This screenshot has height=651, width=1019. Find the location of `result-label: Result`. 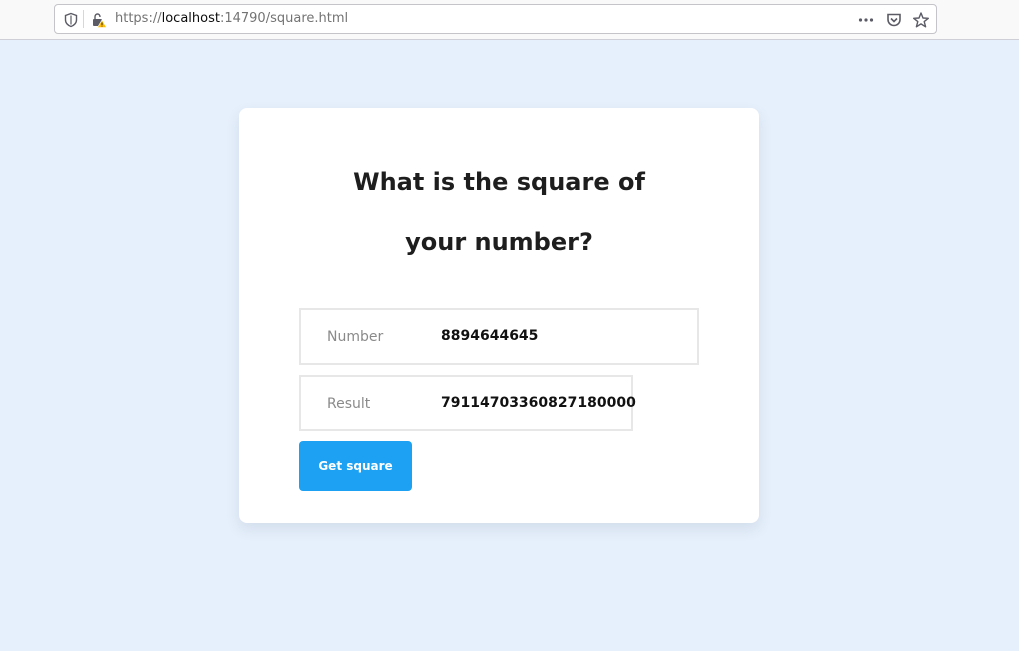

result-label: Result is located at coordinates (349, 404).